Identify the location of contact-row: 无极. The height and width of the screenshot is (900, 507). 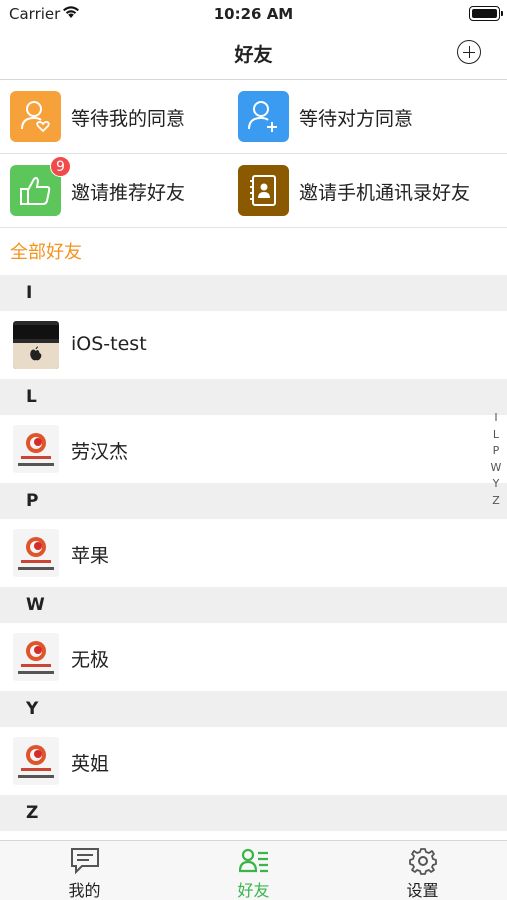
(253, 657).